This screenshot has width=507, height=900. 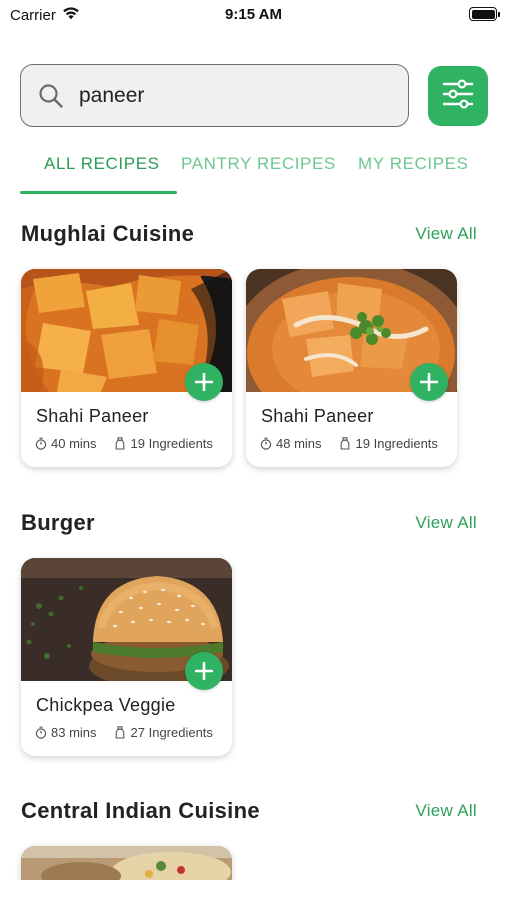 I want to click on view-all-mughlai-link: View All, so click(x=446, y=234).